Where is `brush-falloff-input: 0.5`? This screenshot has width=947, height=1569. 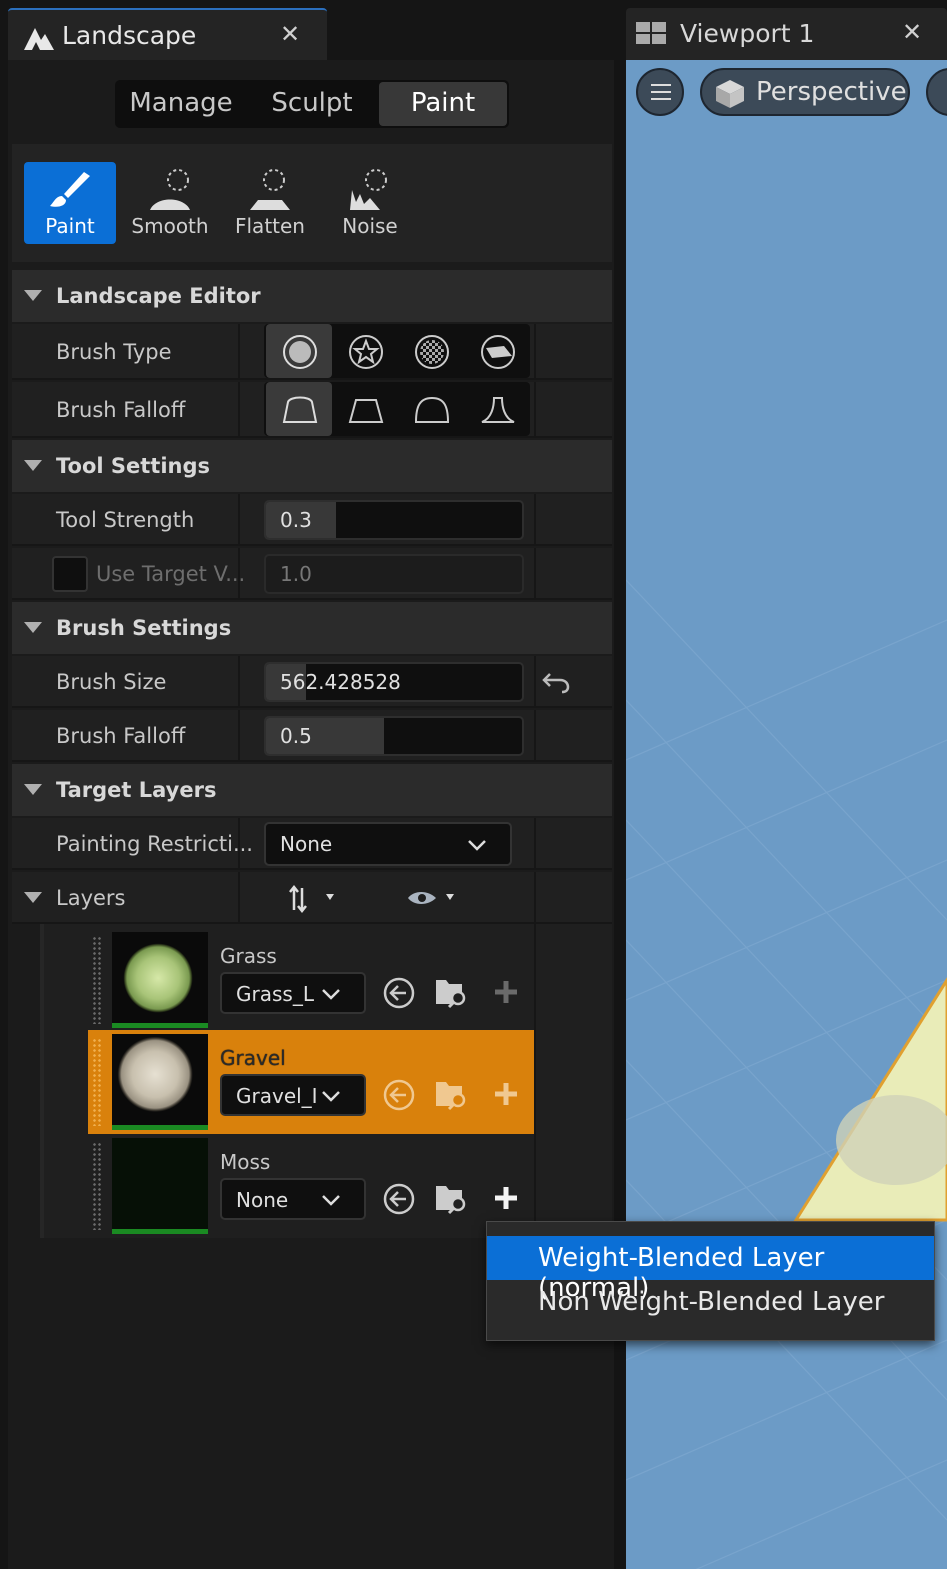
brush-falloff-input: 0.5 is located at coordinates (394, 736).